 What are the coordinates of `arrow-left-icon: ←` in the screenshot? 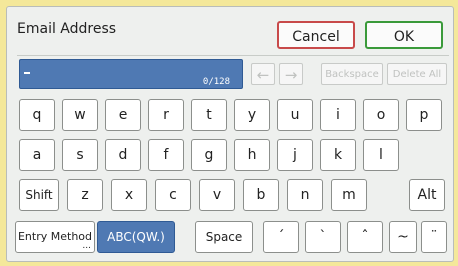 It's located at (263, 75).